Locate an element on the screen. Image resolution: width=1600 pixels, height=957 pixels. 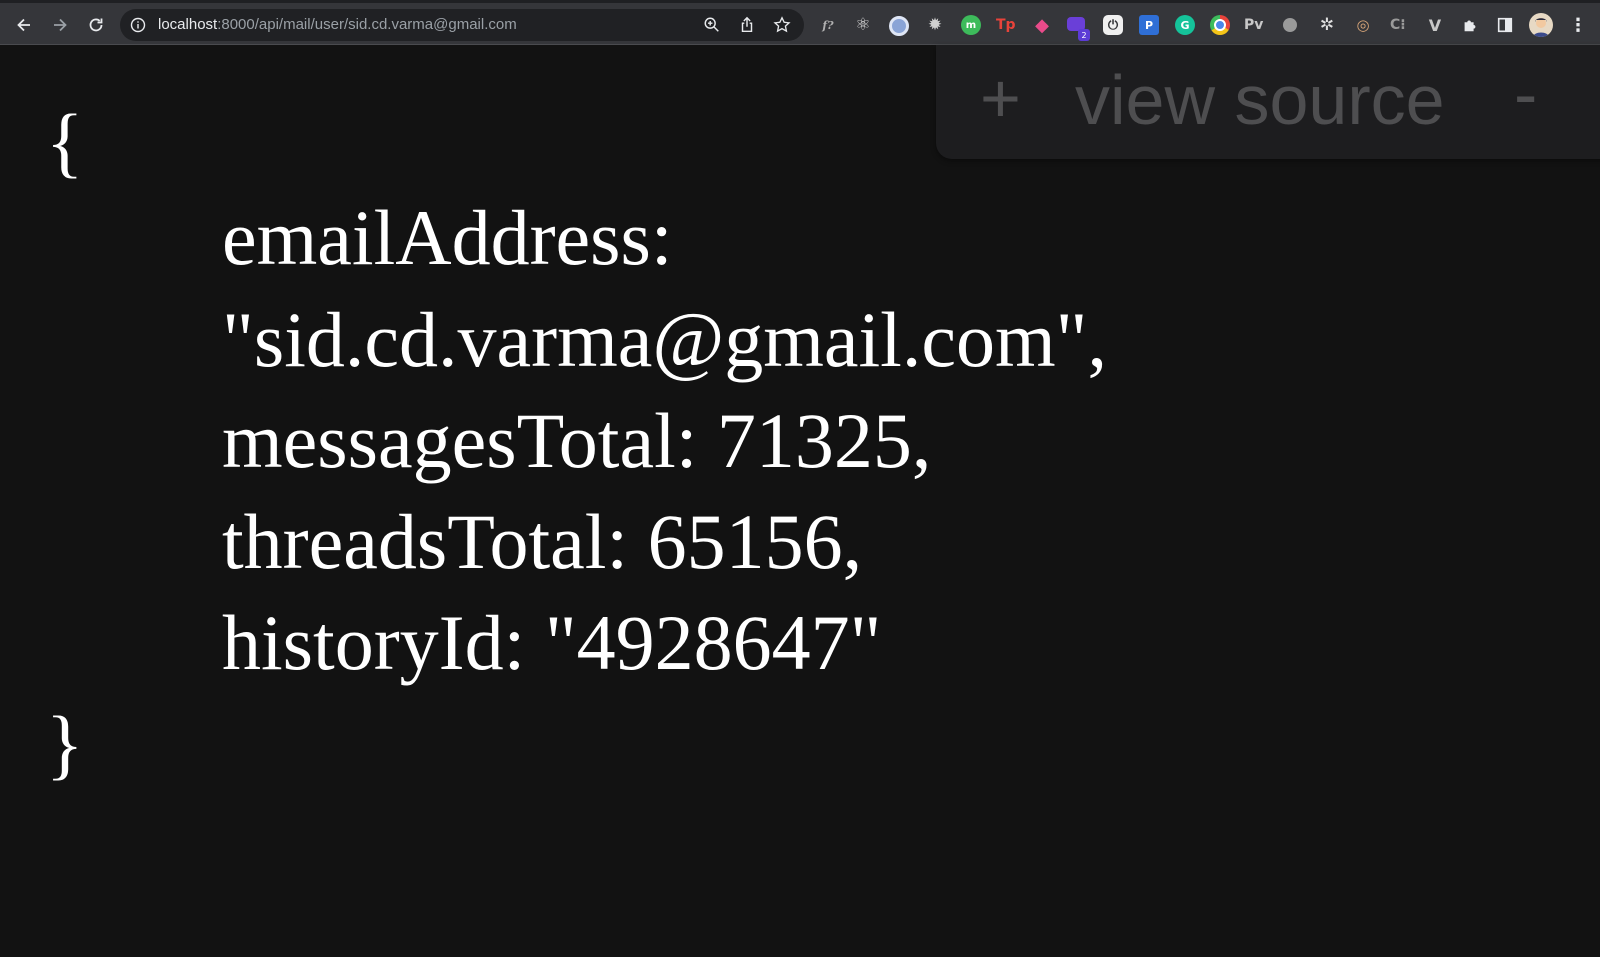
formula-icon: f? is located at coordinates (828, 25).